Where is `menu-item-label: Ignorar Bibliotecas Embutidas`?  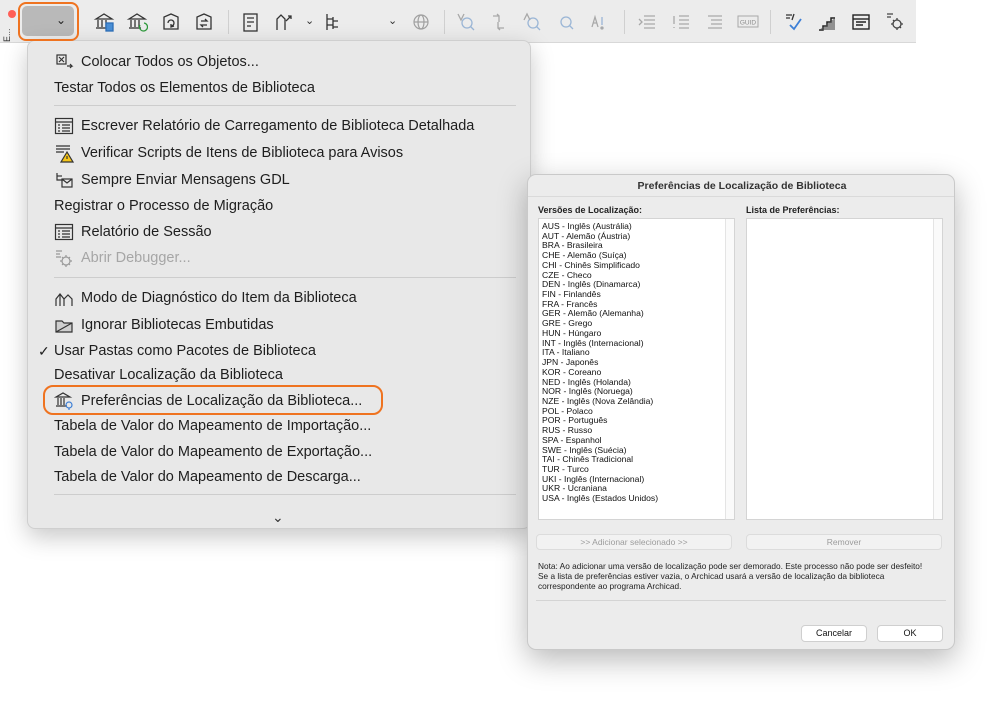
menu-item-label: Ignorar Bibliotecas Embutidas is located at coordinates (177, 325).